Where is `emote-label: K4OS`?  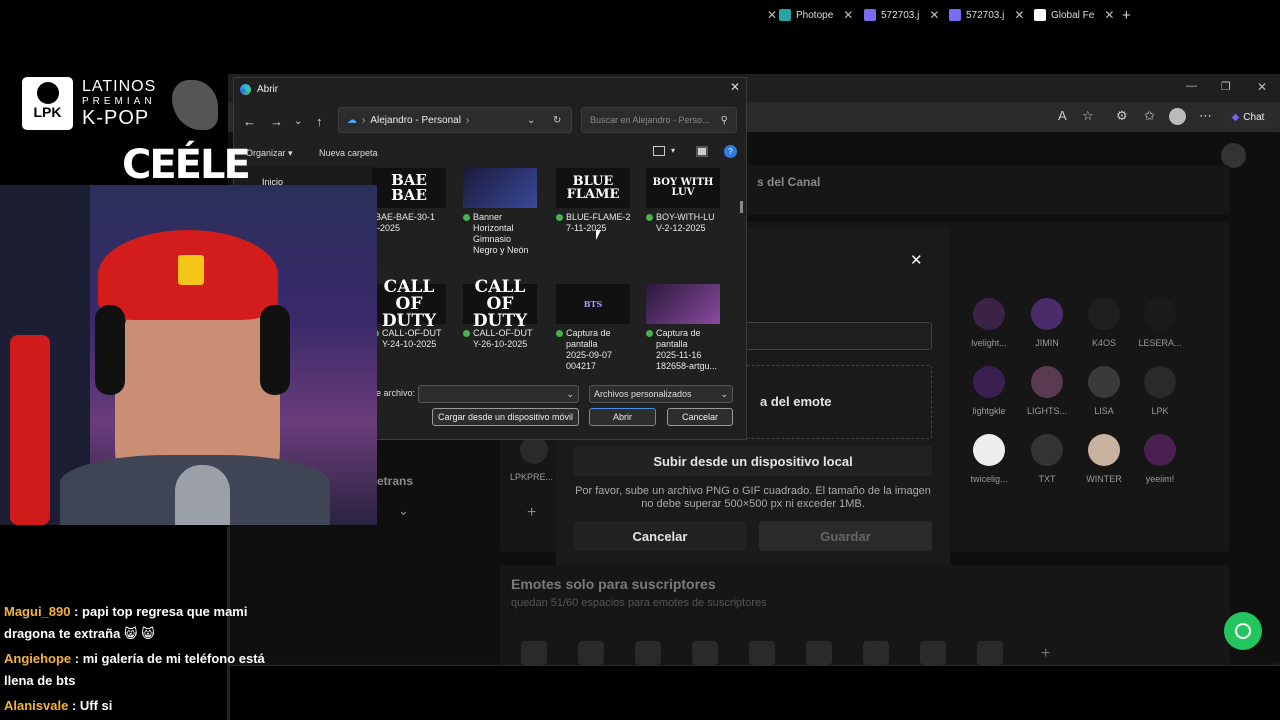
emote-label: K4OS is located at coordinates (1103, 343).